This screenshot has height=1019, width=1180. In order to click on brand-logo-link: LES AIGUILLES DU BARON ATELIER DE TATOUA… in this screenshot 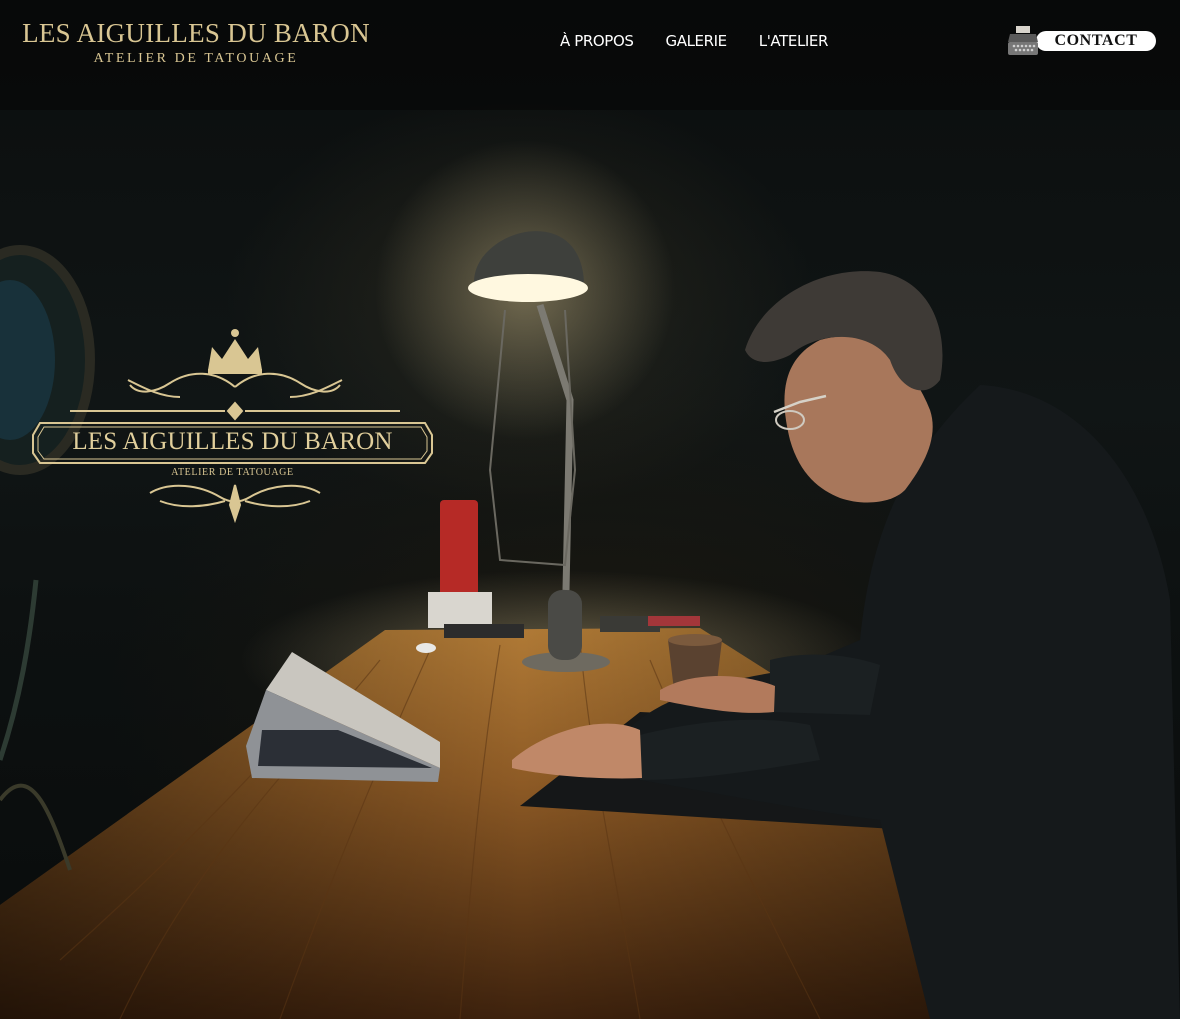, I will do `click(196, 43)`.